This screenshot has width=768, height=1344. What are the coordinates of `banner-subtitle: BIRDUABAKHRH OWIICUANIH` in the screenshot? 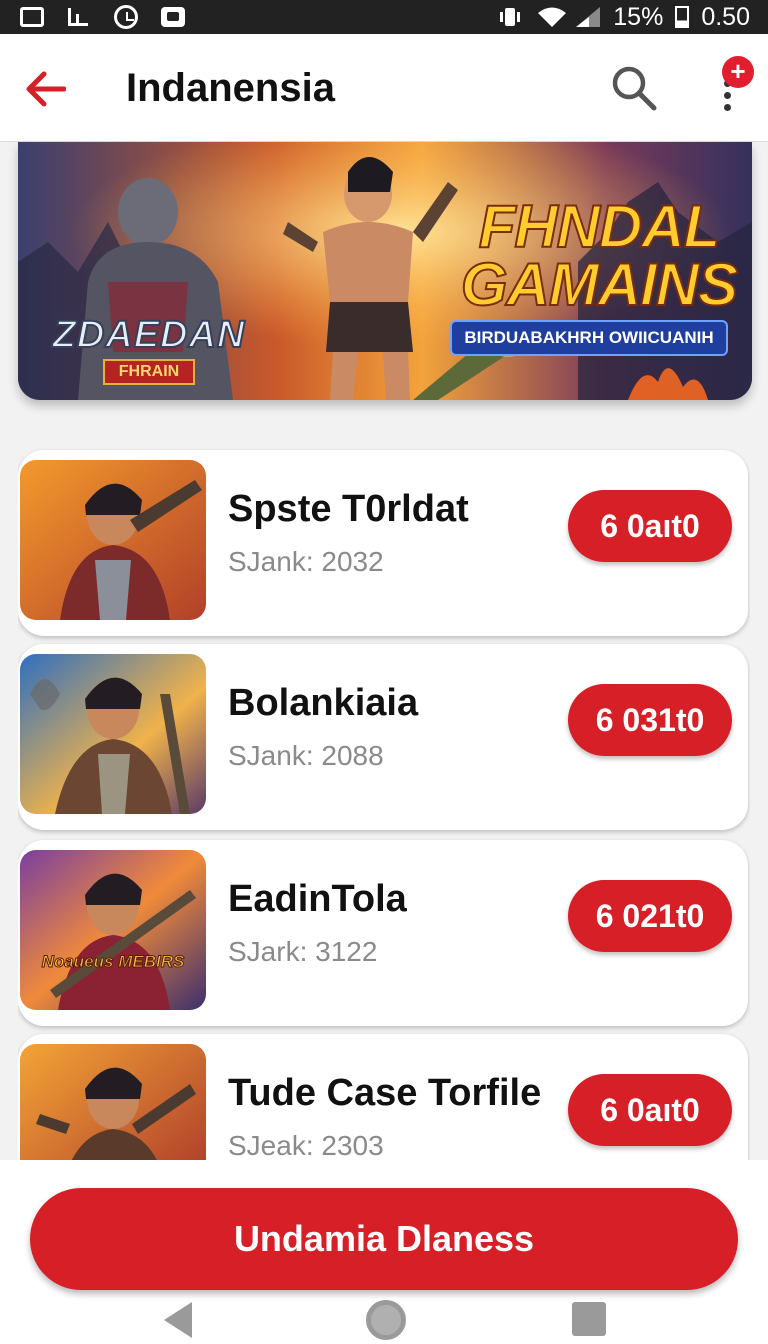 It's located at (589, 338).